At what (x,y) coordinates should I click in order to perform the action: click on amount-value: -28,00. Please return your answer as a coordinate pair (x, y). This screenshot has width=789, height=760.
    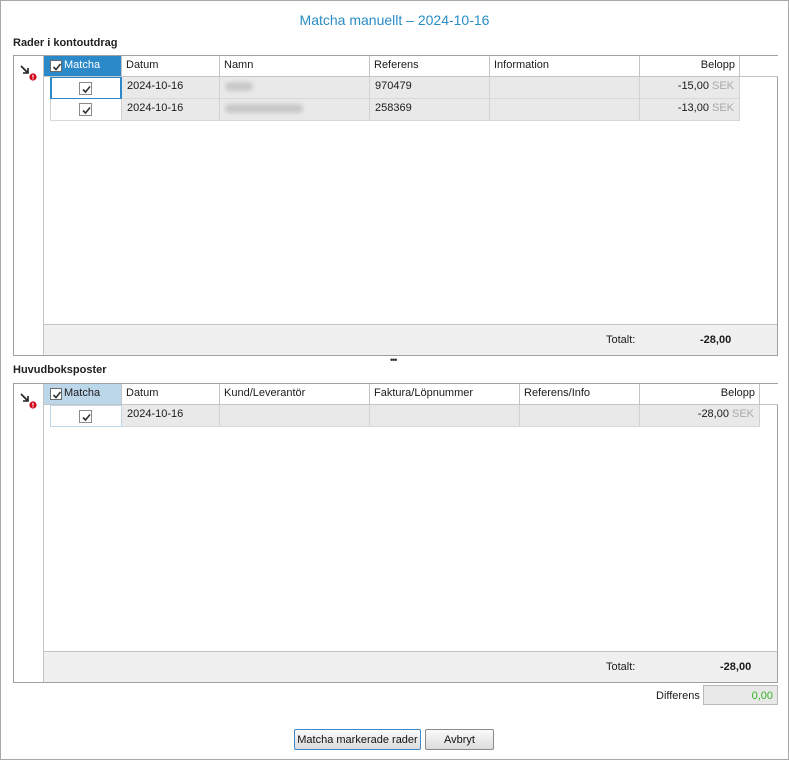
    Looking at the image, I should click on (713, 414).